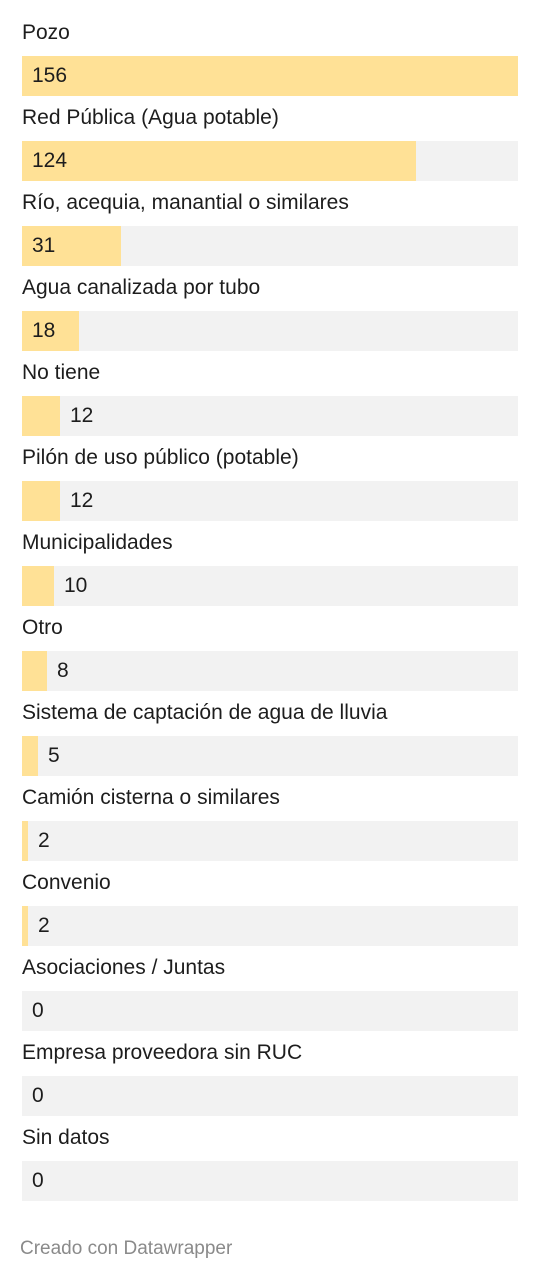 The width and height of the screenshot is (540, 1286). Describe the element at coordinates (205, 712) in the screenshot. I see `category-label: Sistema de captación de agua de lluvia` at that location.